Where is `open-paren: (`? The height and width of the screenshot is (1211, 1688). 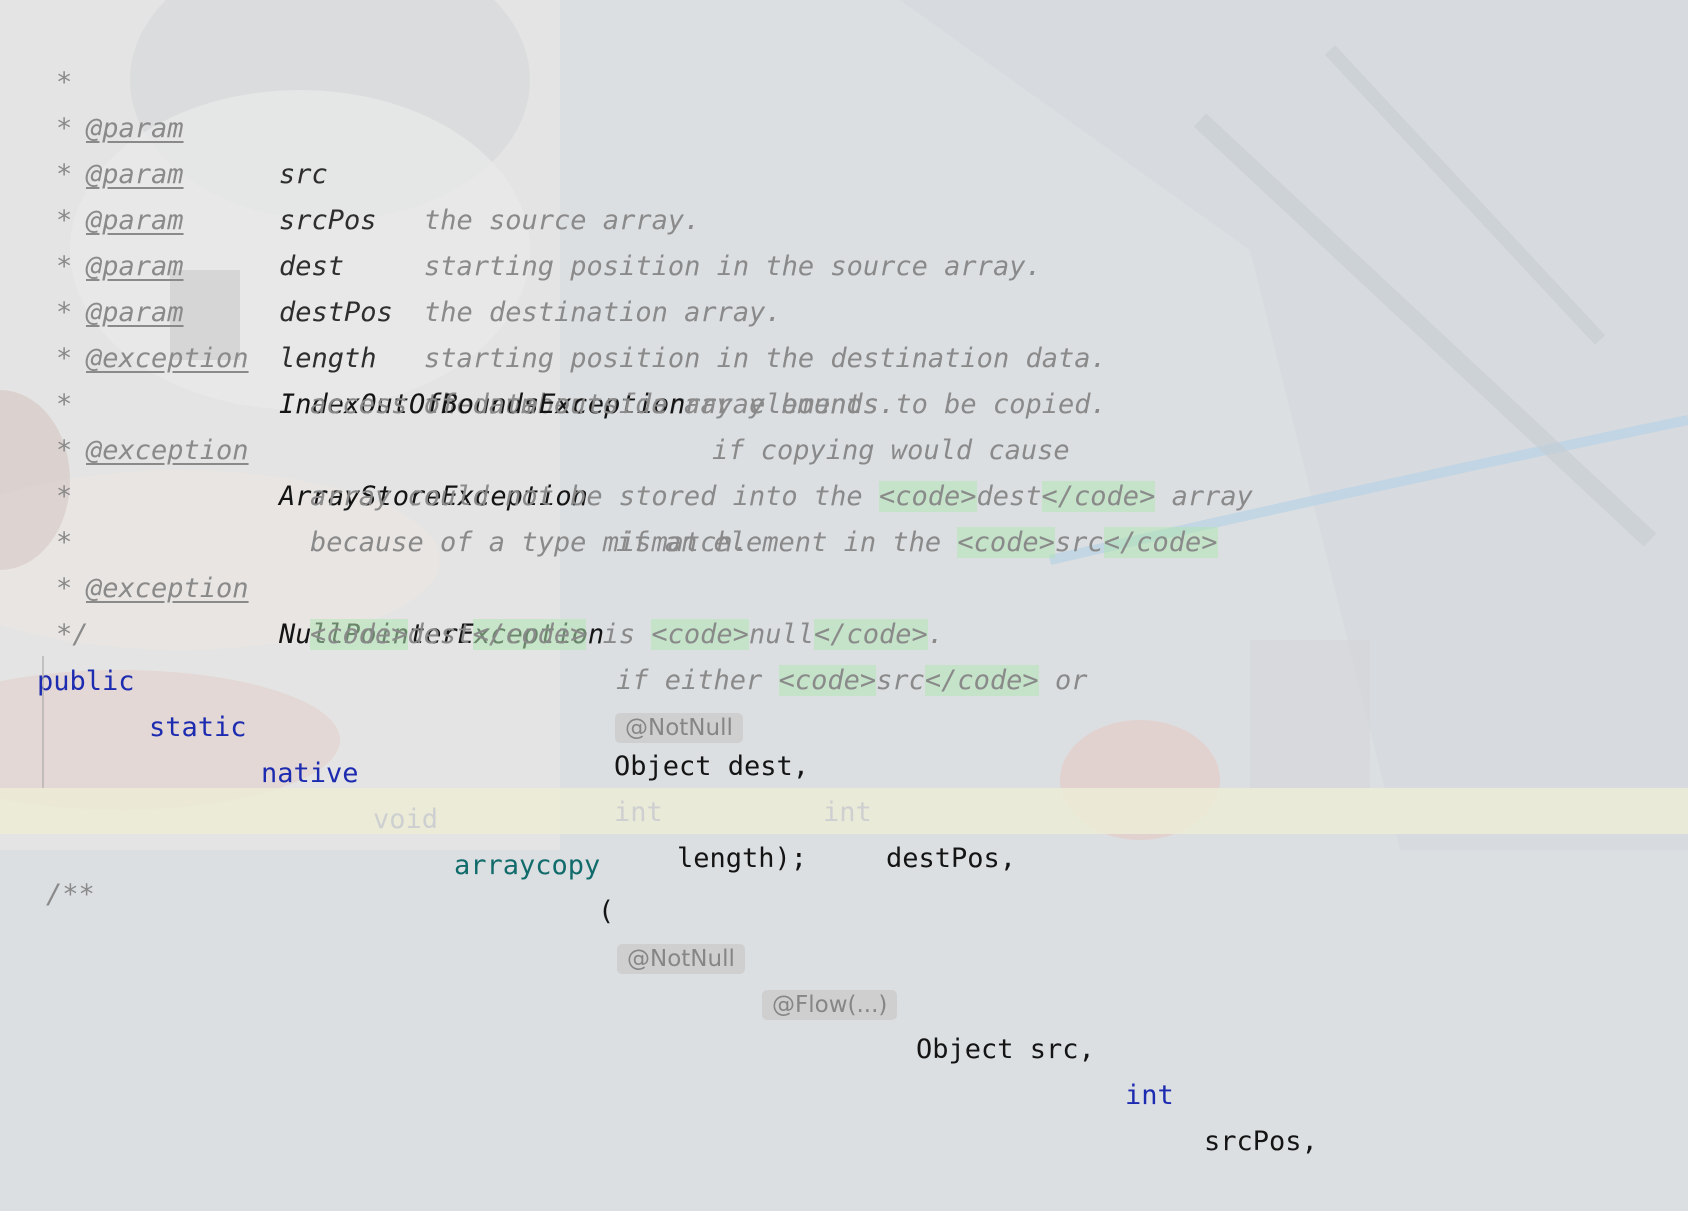 open-paren: ( is located at coordinates (606, 911).